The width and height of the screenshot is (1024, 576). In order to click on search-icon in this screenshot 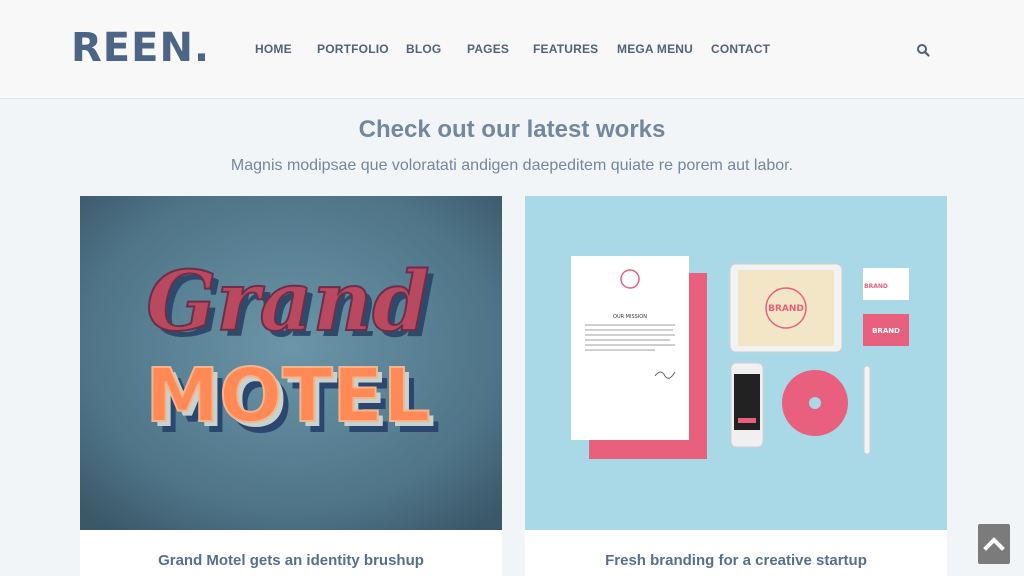, I will do `click(923, 50)`.